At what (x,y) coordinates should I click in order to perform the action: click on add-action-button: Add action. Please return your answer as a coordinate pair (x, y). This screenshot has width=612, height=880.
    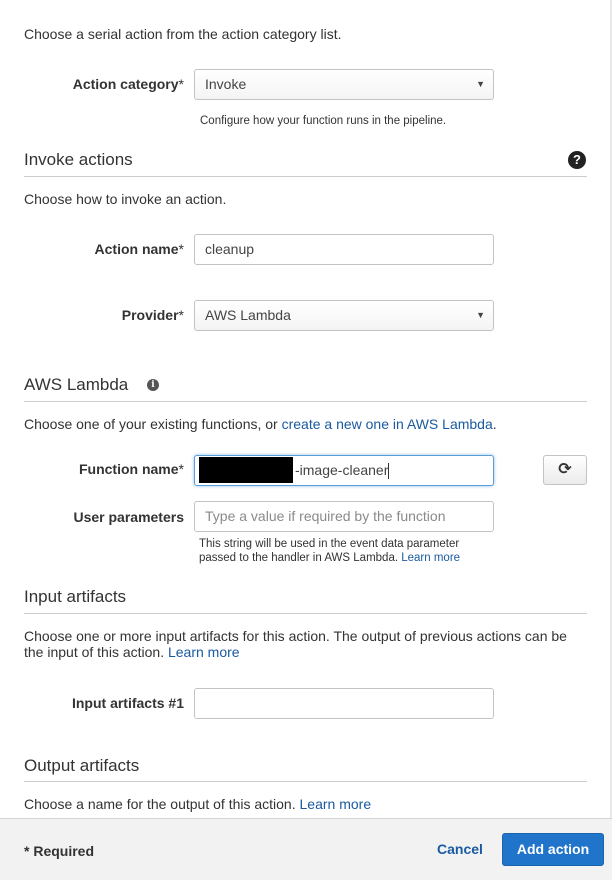
    Looking at the image, I should click on (553, 849).